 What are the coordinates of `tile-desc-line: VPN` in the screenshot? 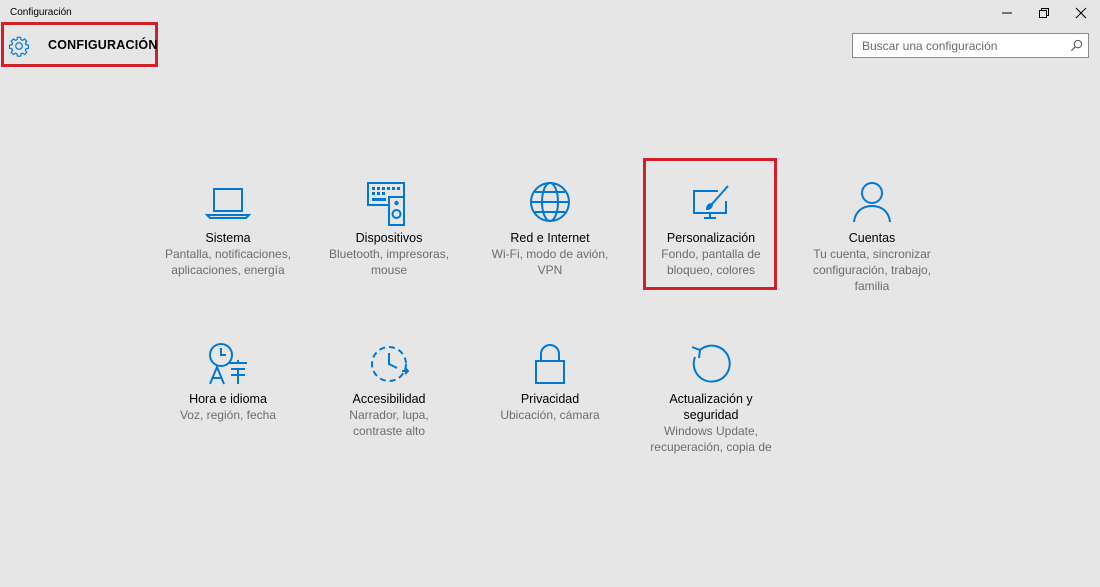 It's located at (550, 270).